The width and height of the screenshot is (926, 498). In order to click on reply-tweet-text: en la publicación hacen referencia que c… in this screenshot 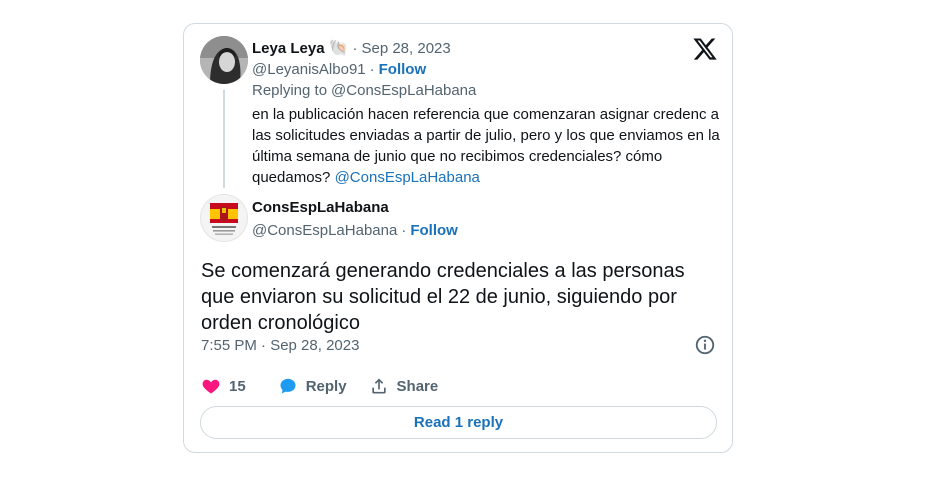, I will do `click(487, 146)`.